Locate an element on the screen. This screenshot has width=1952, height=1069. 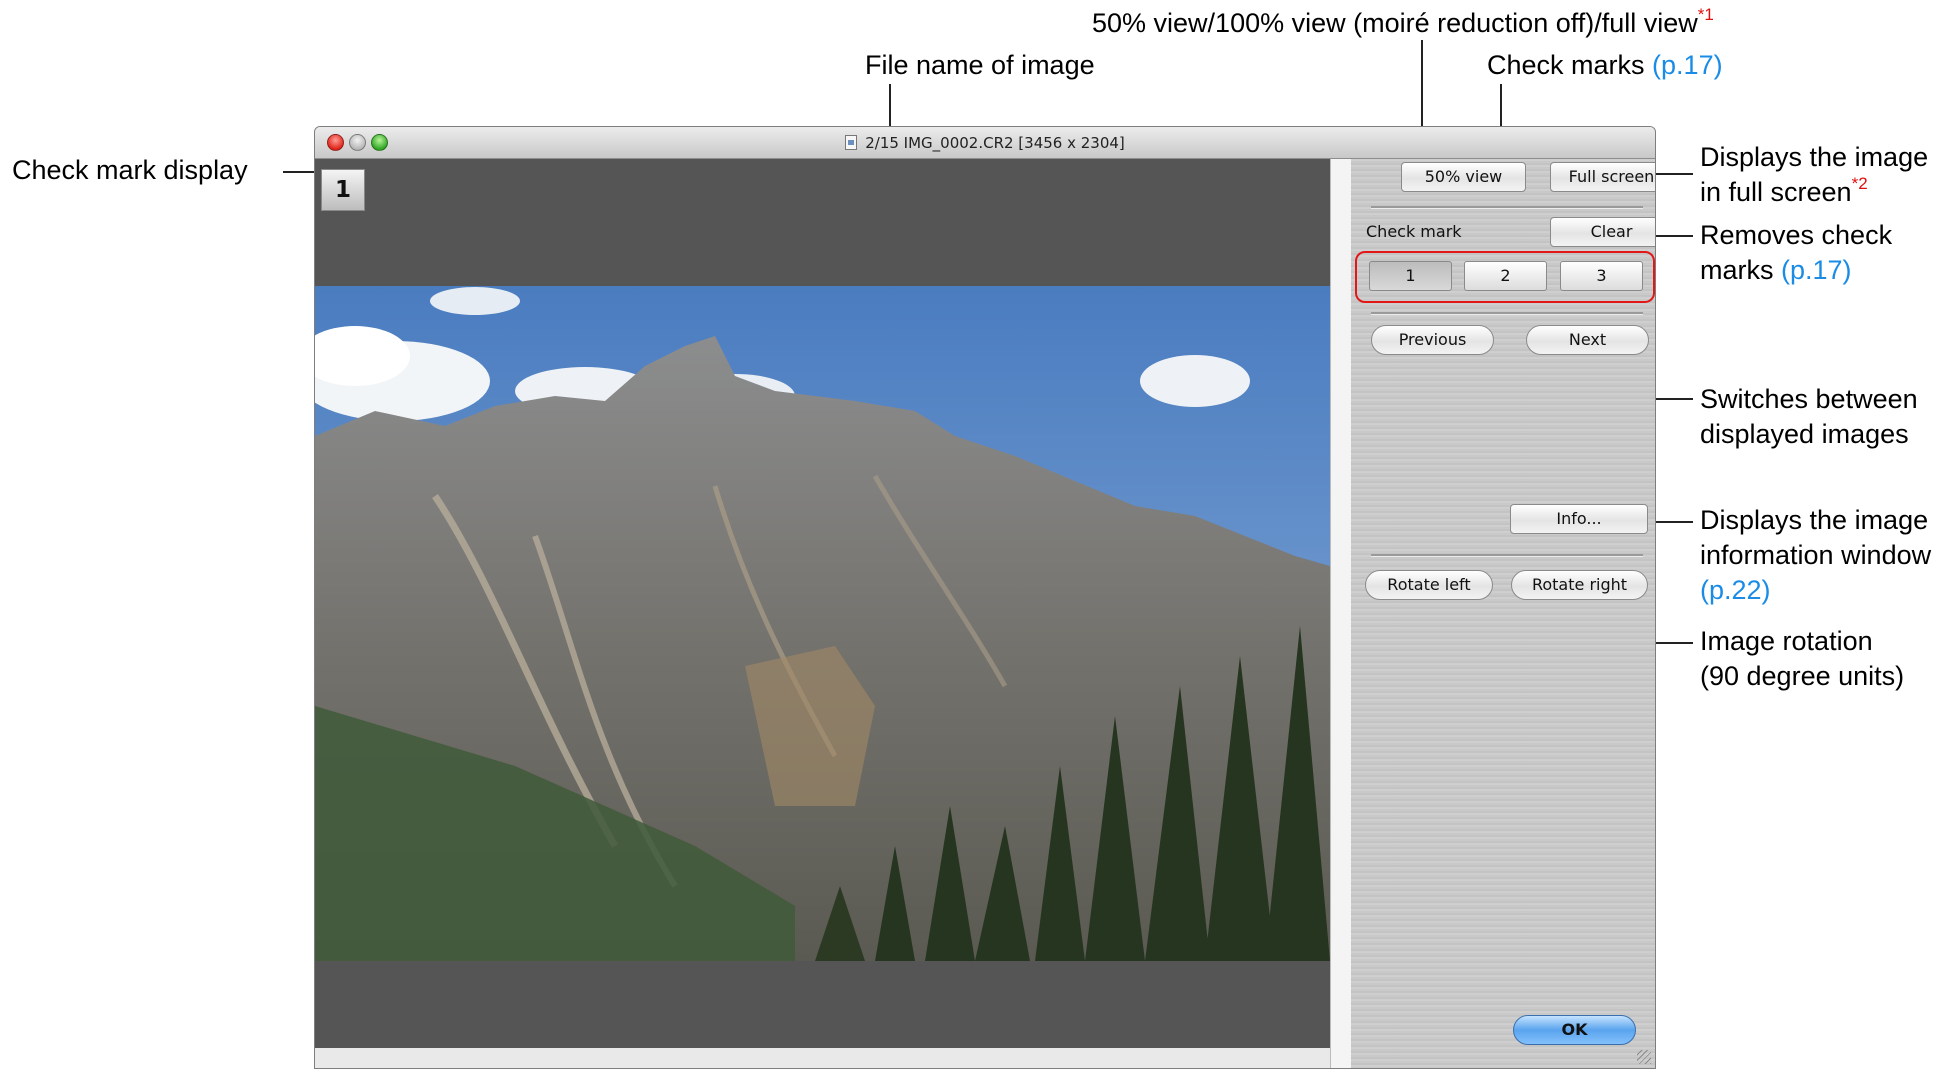
callout-rotation-line2: (90 degree units) is located at coordinates (1802, 676).